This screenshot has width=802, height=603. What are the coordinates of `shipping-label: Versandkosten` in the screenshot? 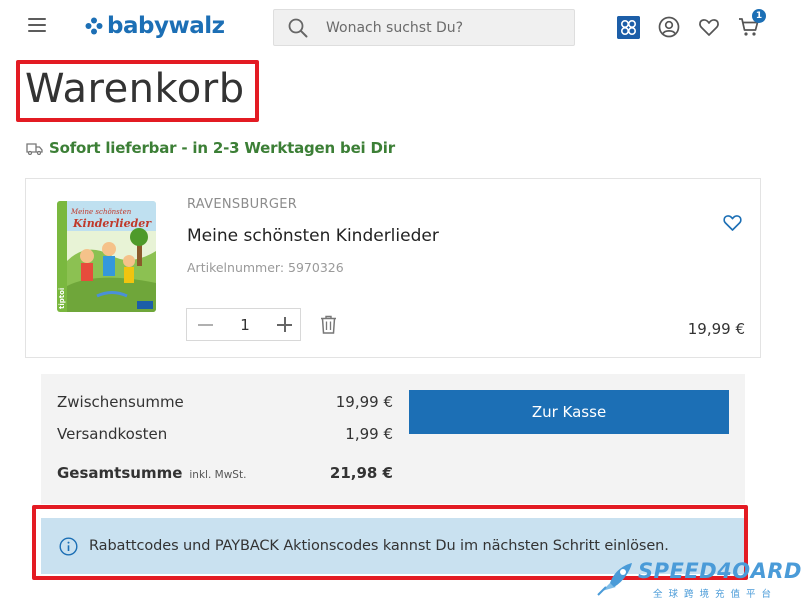 It's located at (112, 434).